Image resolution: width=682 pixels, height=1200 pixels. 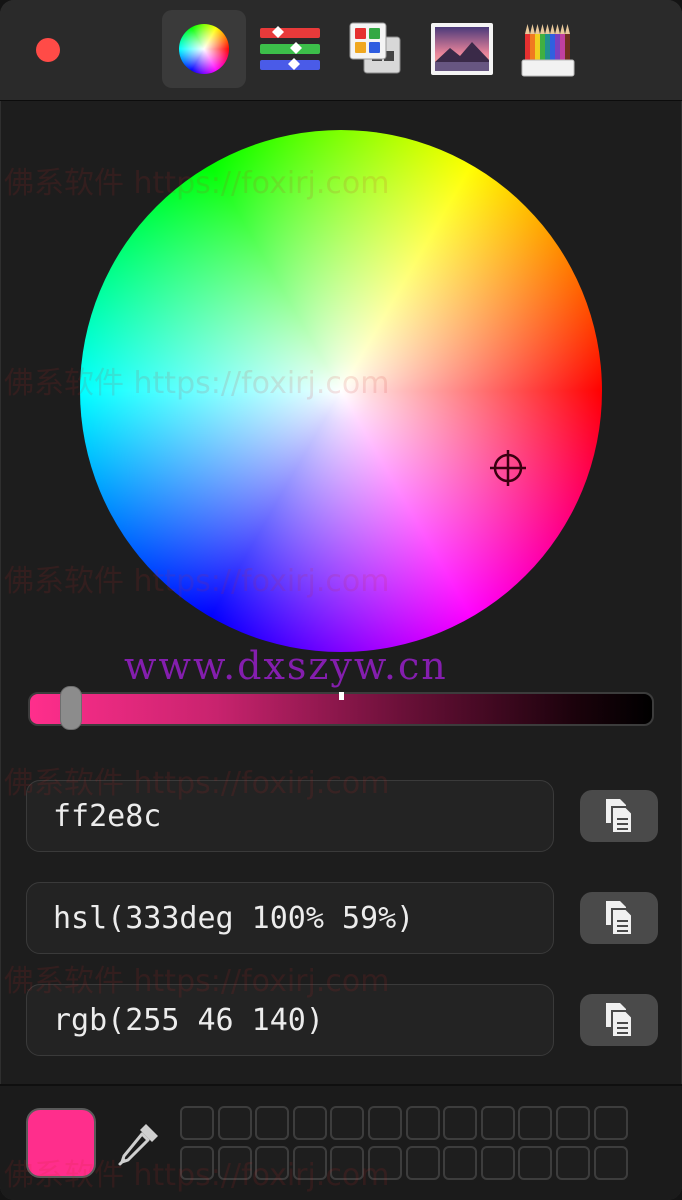 I want to click on tab-color-sliders, so click(x=290, y=49).